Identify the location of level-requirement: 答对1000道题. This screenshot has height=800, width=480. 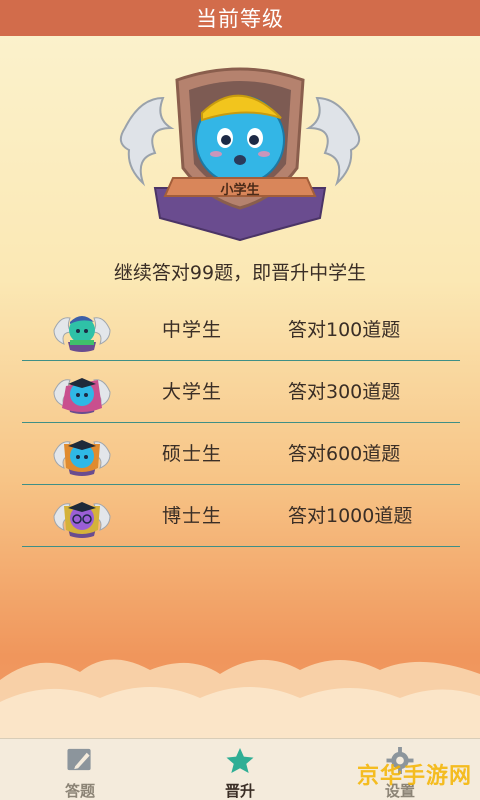
(350, 516).